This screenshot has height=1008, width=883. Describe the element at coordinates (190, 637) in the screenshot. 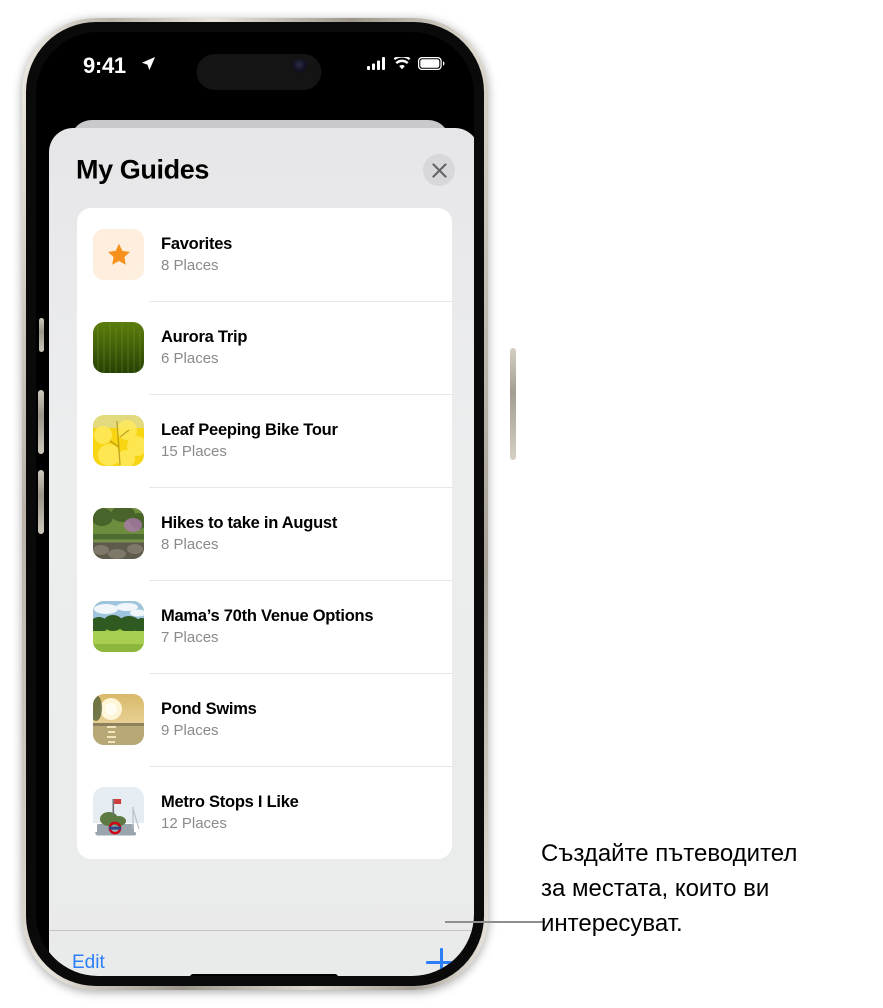

I see `guide-place-count: 7 Places` at that location.